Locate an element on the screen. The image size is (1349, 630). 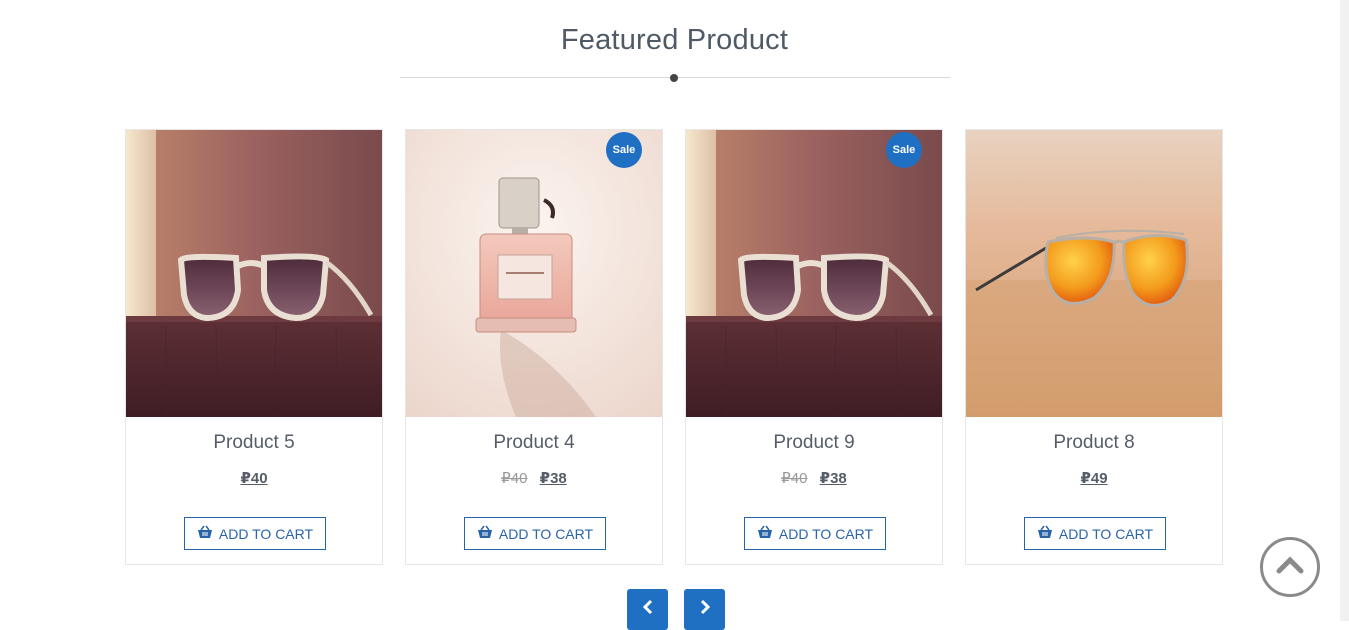
product-price: ₽40 is located at coordinates (254, 478).